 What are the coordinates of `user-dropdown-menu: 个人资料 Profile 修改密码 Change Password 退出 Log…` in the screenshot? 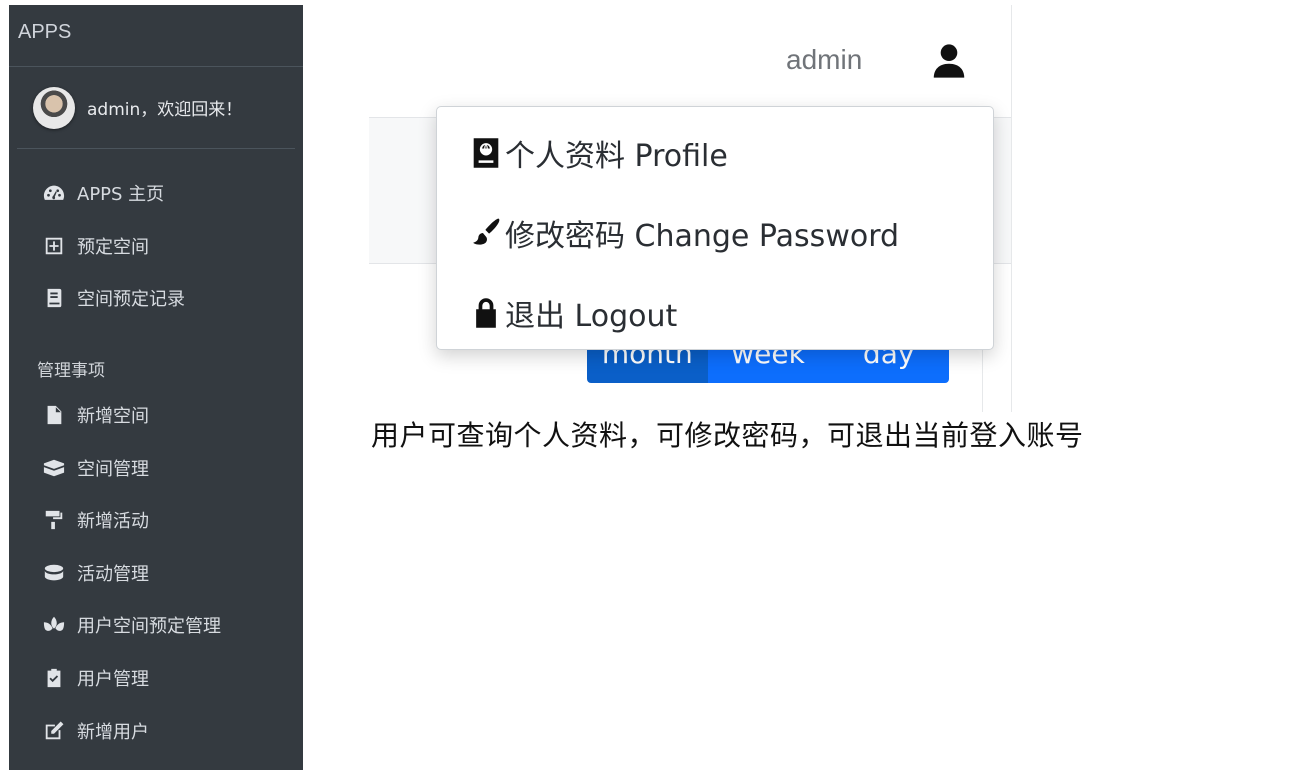 It's located at (715, 228).